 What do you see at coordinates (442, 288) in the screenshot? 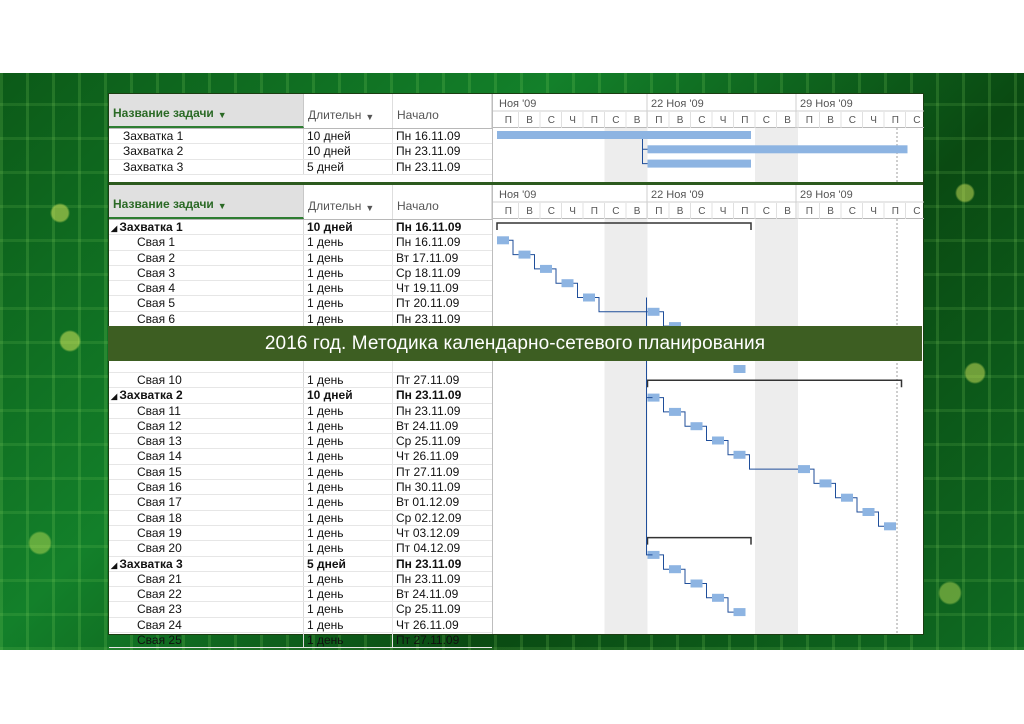
I see `start-cell: Чт 19.11.09` at bounding box center [442, 288].